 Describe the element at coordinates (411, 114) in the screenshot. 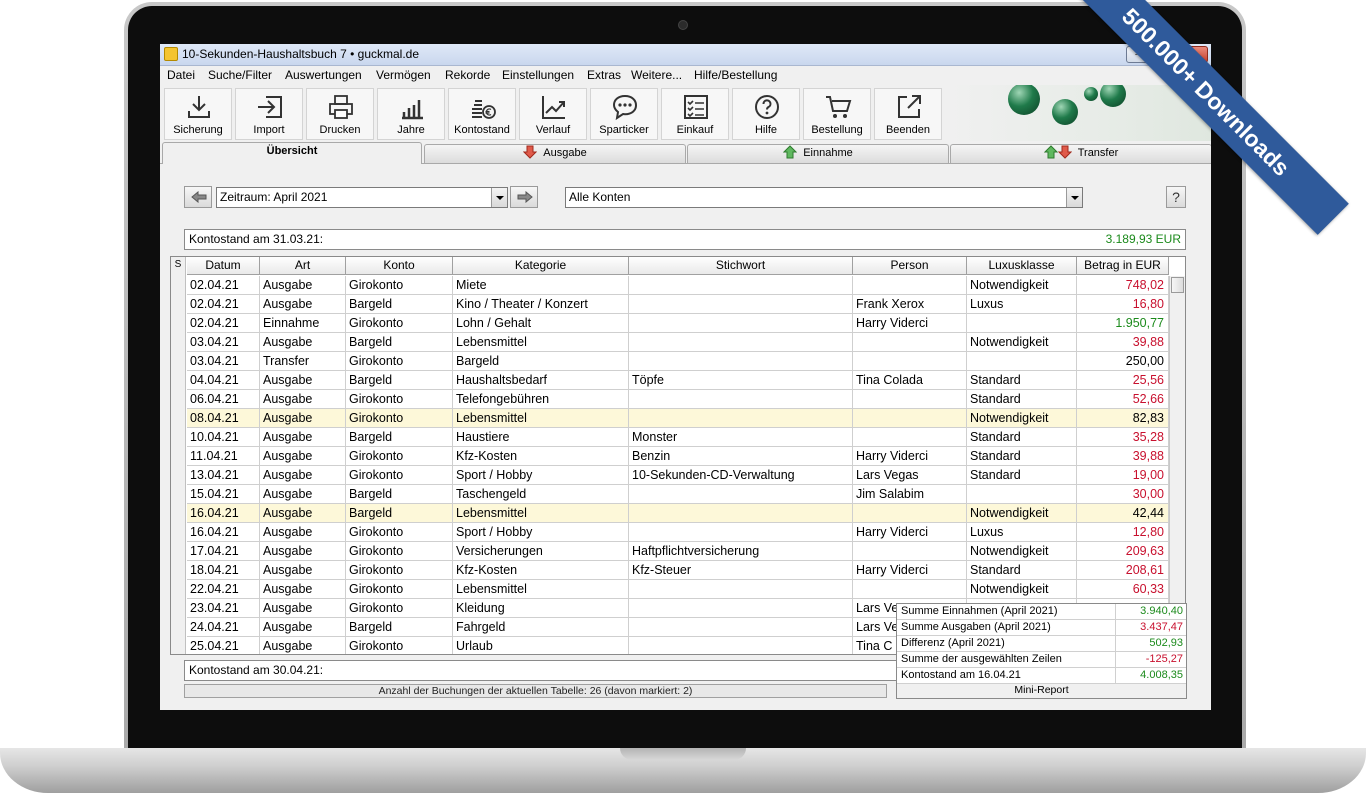

I see `jahre-button: Jahre` at that location.